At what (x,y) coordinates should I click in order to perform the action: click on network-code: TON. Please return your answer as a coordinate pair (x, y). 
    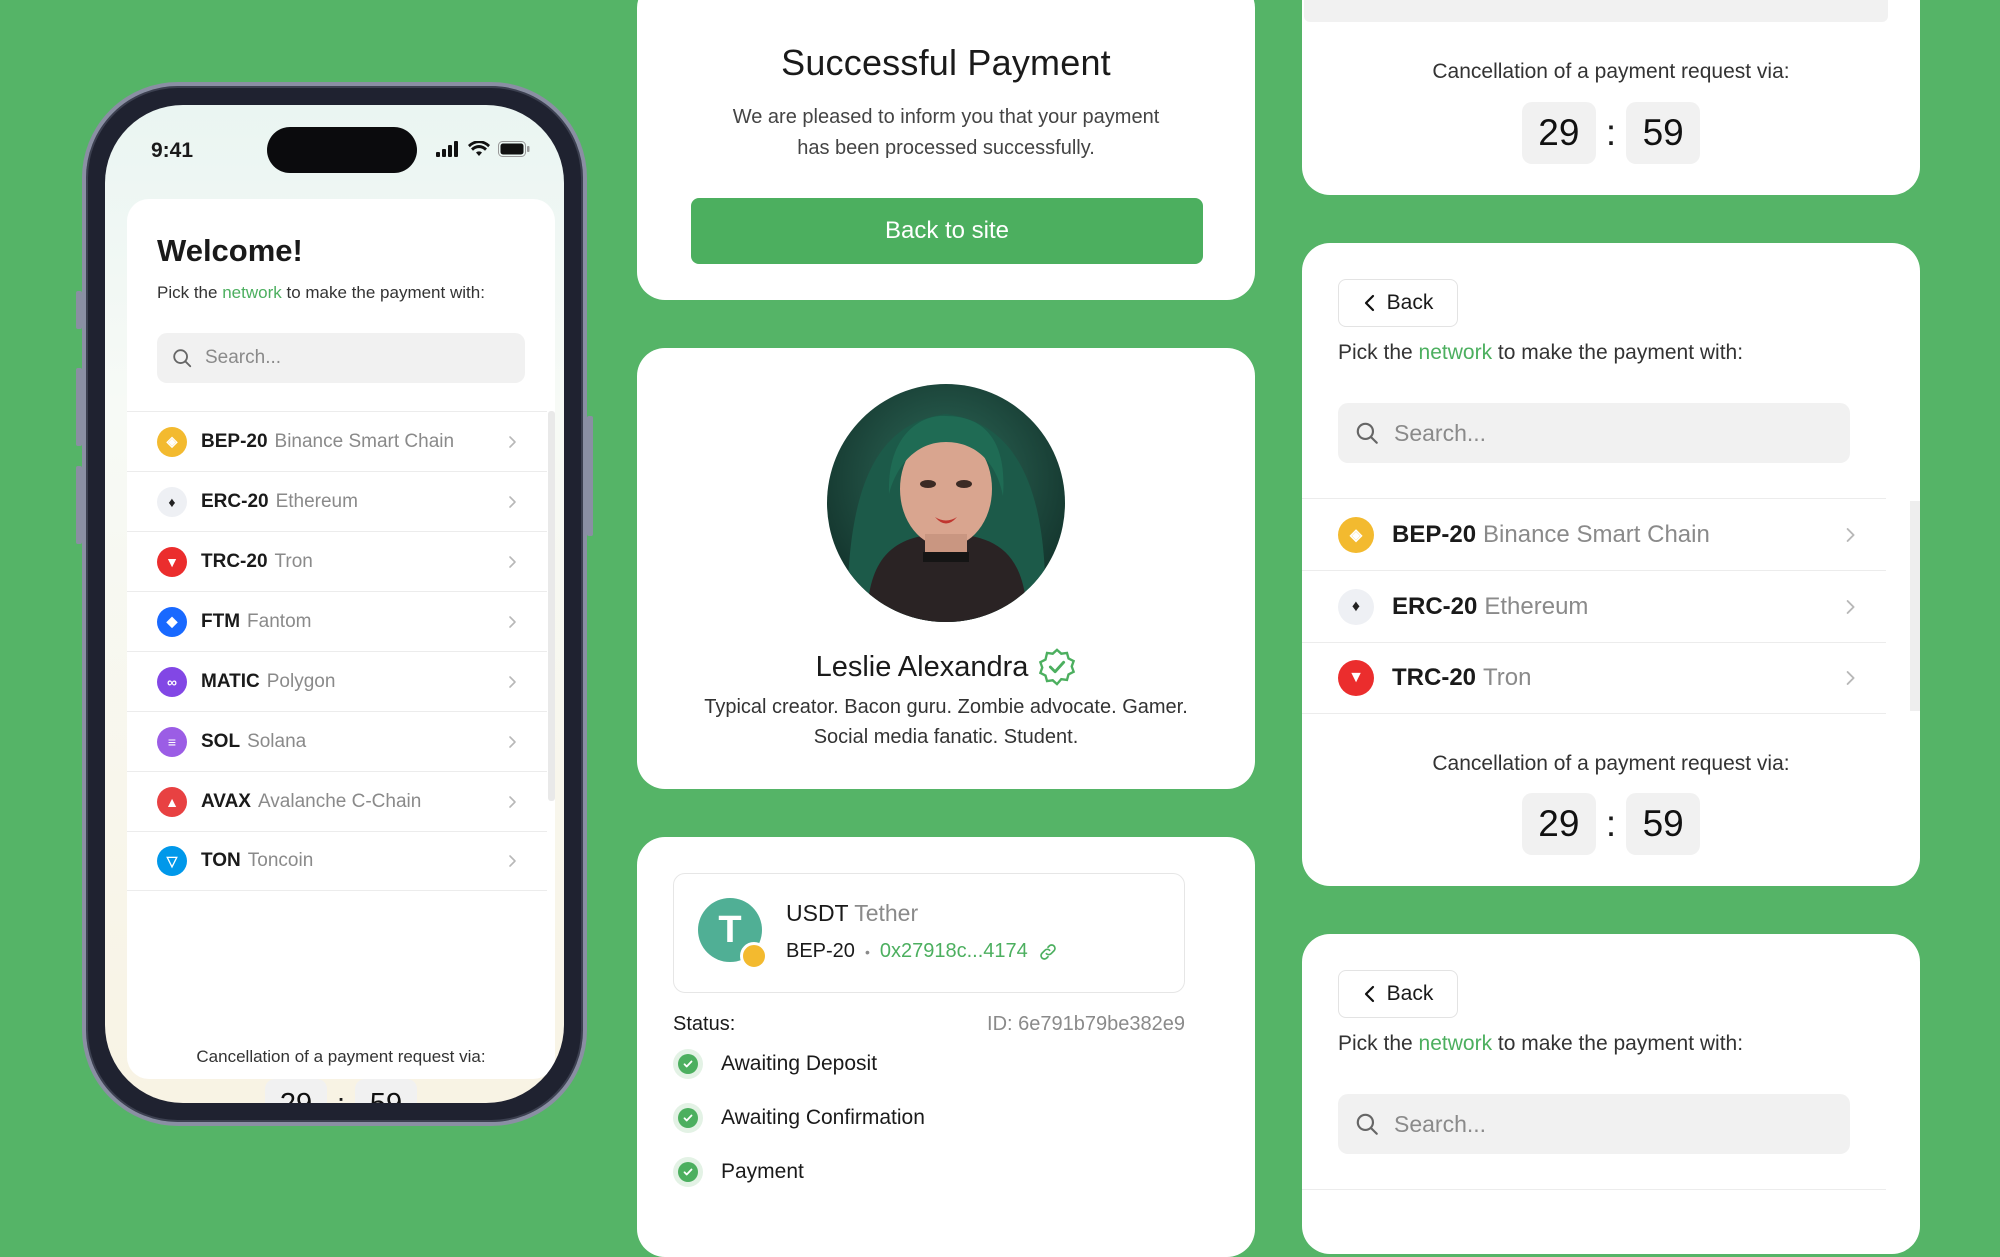
    Looking at the image, I should click on (221, 860).